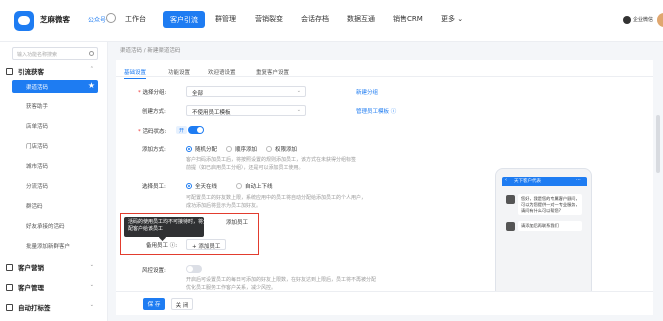 The height and width of the screenshot is (321, 663). I want to click on form-footer: 保 存 关 闭, so click(384, 303).